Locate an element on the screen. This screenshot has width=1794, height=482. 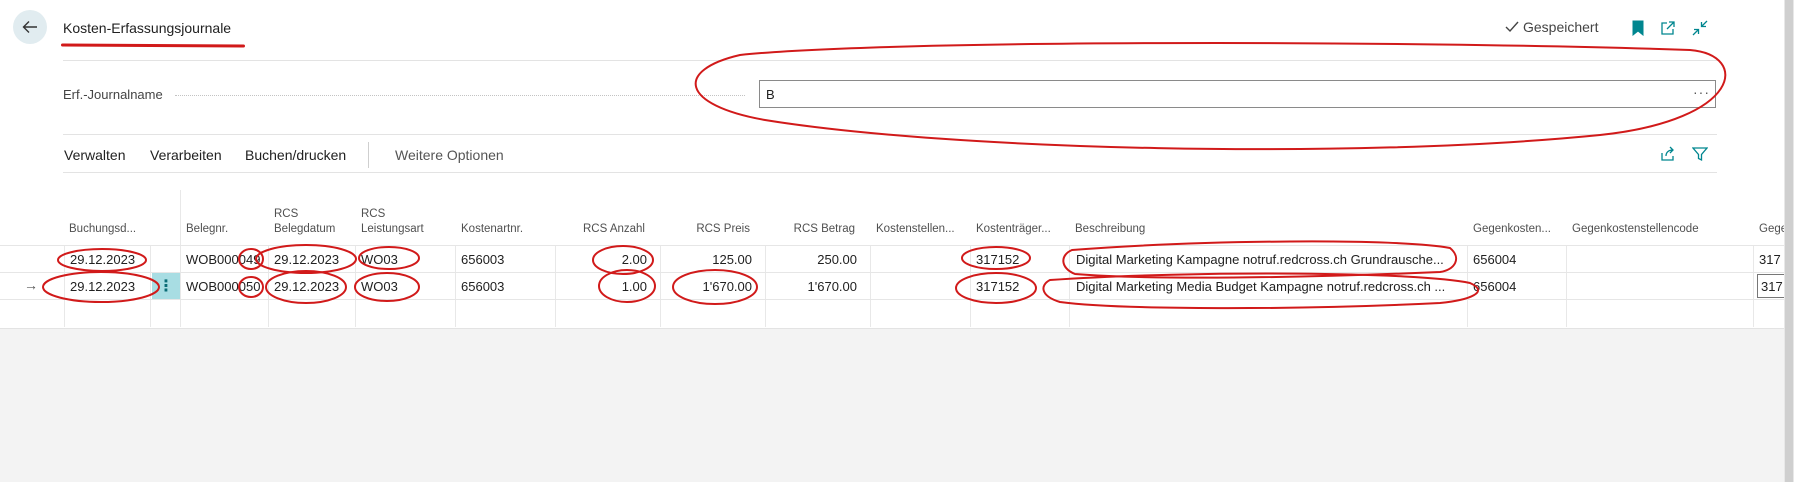
col-rcs-qty: RCS Anzahl is located at coordinates (600, 229).